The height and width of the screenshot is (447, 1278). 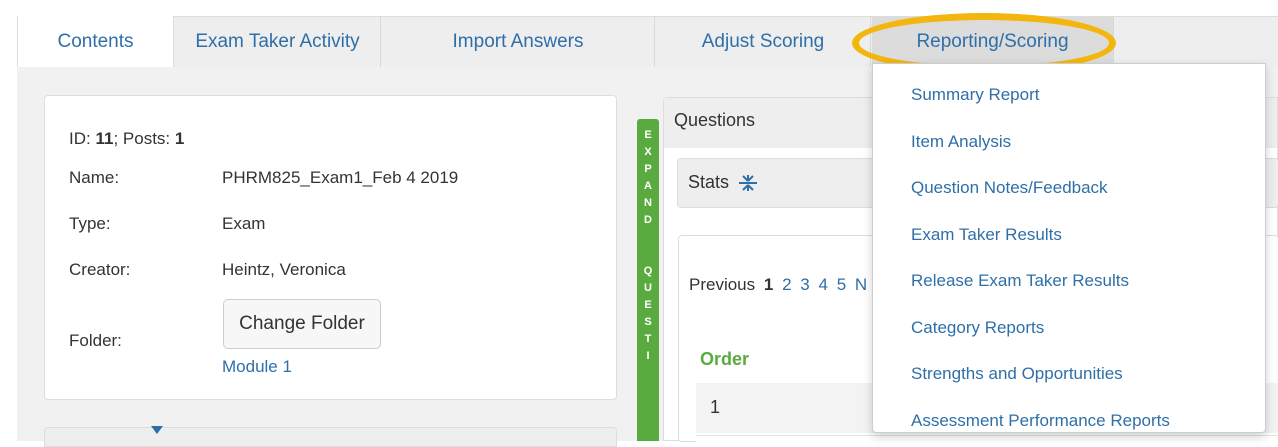 What do you see at coordinates (1069, 142) in the screenshot?
I see `menu-item-item-analysis: Item Analysis` at bounding box center [1069, 142].